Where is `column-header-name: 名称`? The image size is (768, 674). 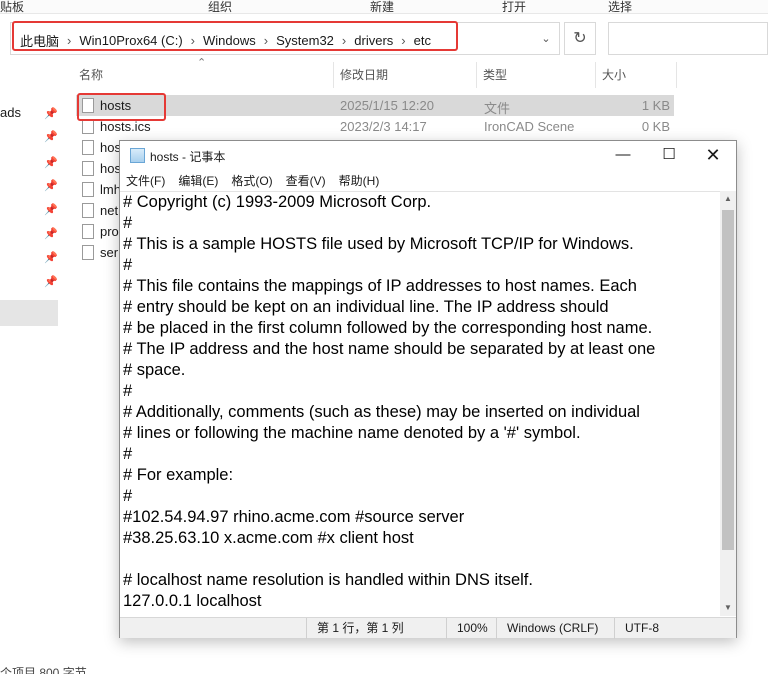
column-header-name: 名称 is located at coordinates (204, 75).